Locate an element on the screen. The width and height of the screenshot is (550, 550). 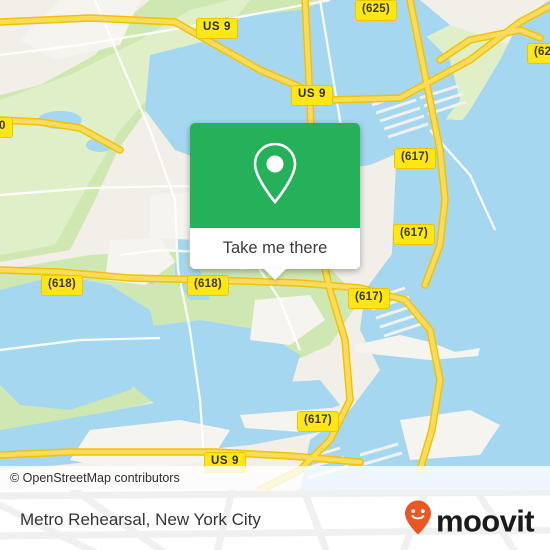
popup-cta-label: Take me there is located at coordinates (275, 248).